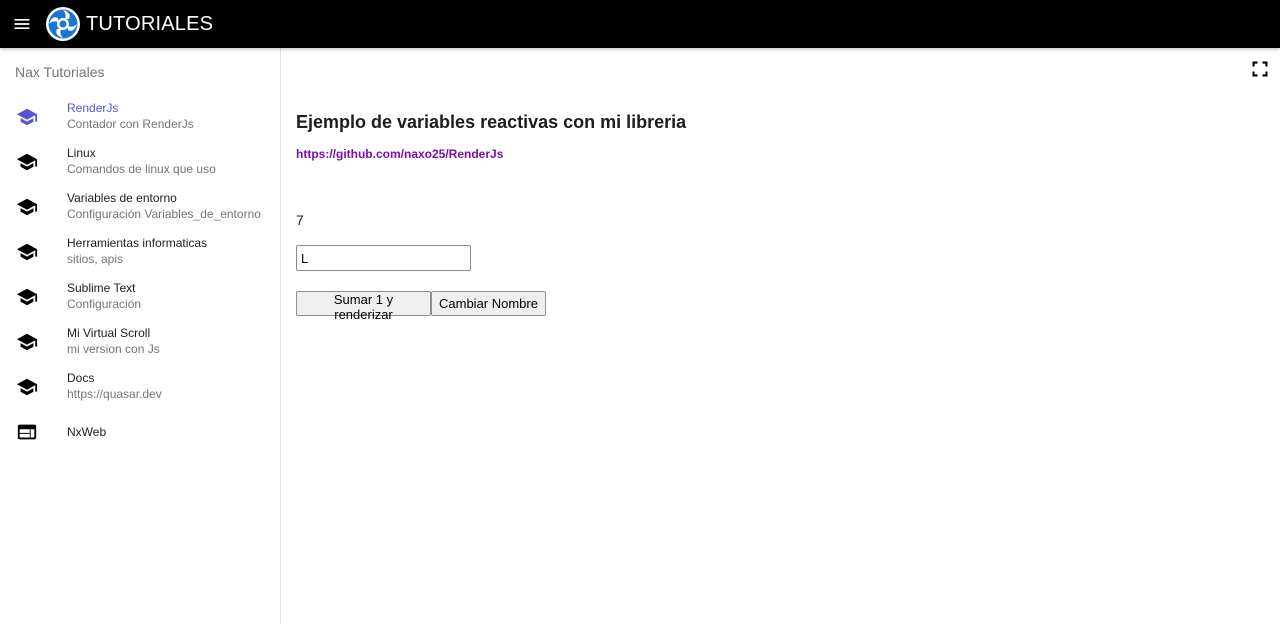  I want to click on app-header: TUTORIALES, so click(640, 24).